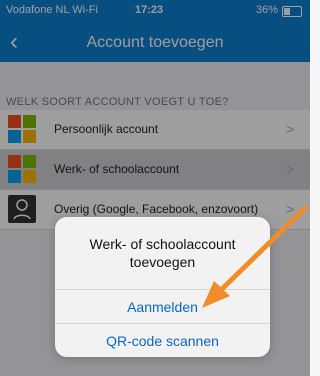  What do you see at coordinates (162, 306) in the screenshot?
I see `sign-in-button: Aanmelden` at bounding box center [162, 306].